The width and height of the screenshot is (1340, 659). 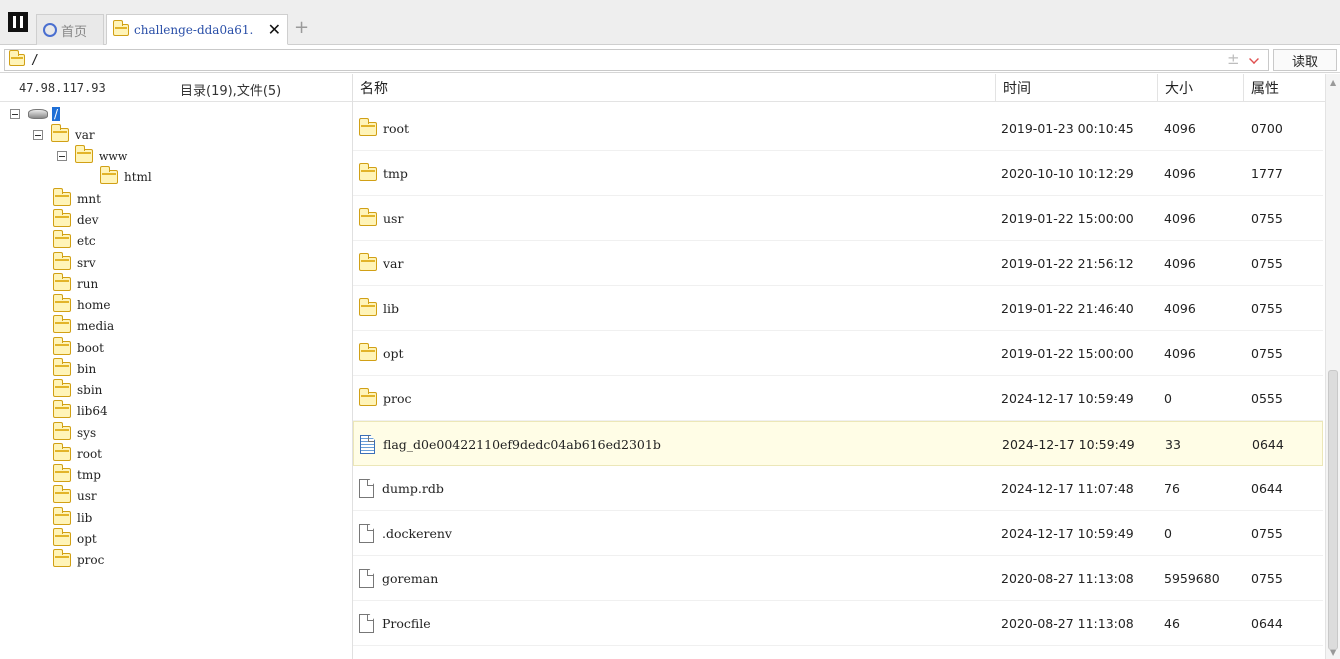 What do you see at coordinates (674, 88) in the screenshot?
I see `column-header-name: 名称` at bounding box center [674, 88].